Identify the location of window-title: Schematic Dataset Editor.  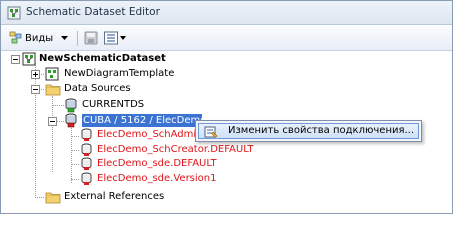
(93, 12).